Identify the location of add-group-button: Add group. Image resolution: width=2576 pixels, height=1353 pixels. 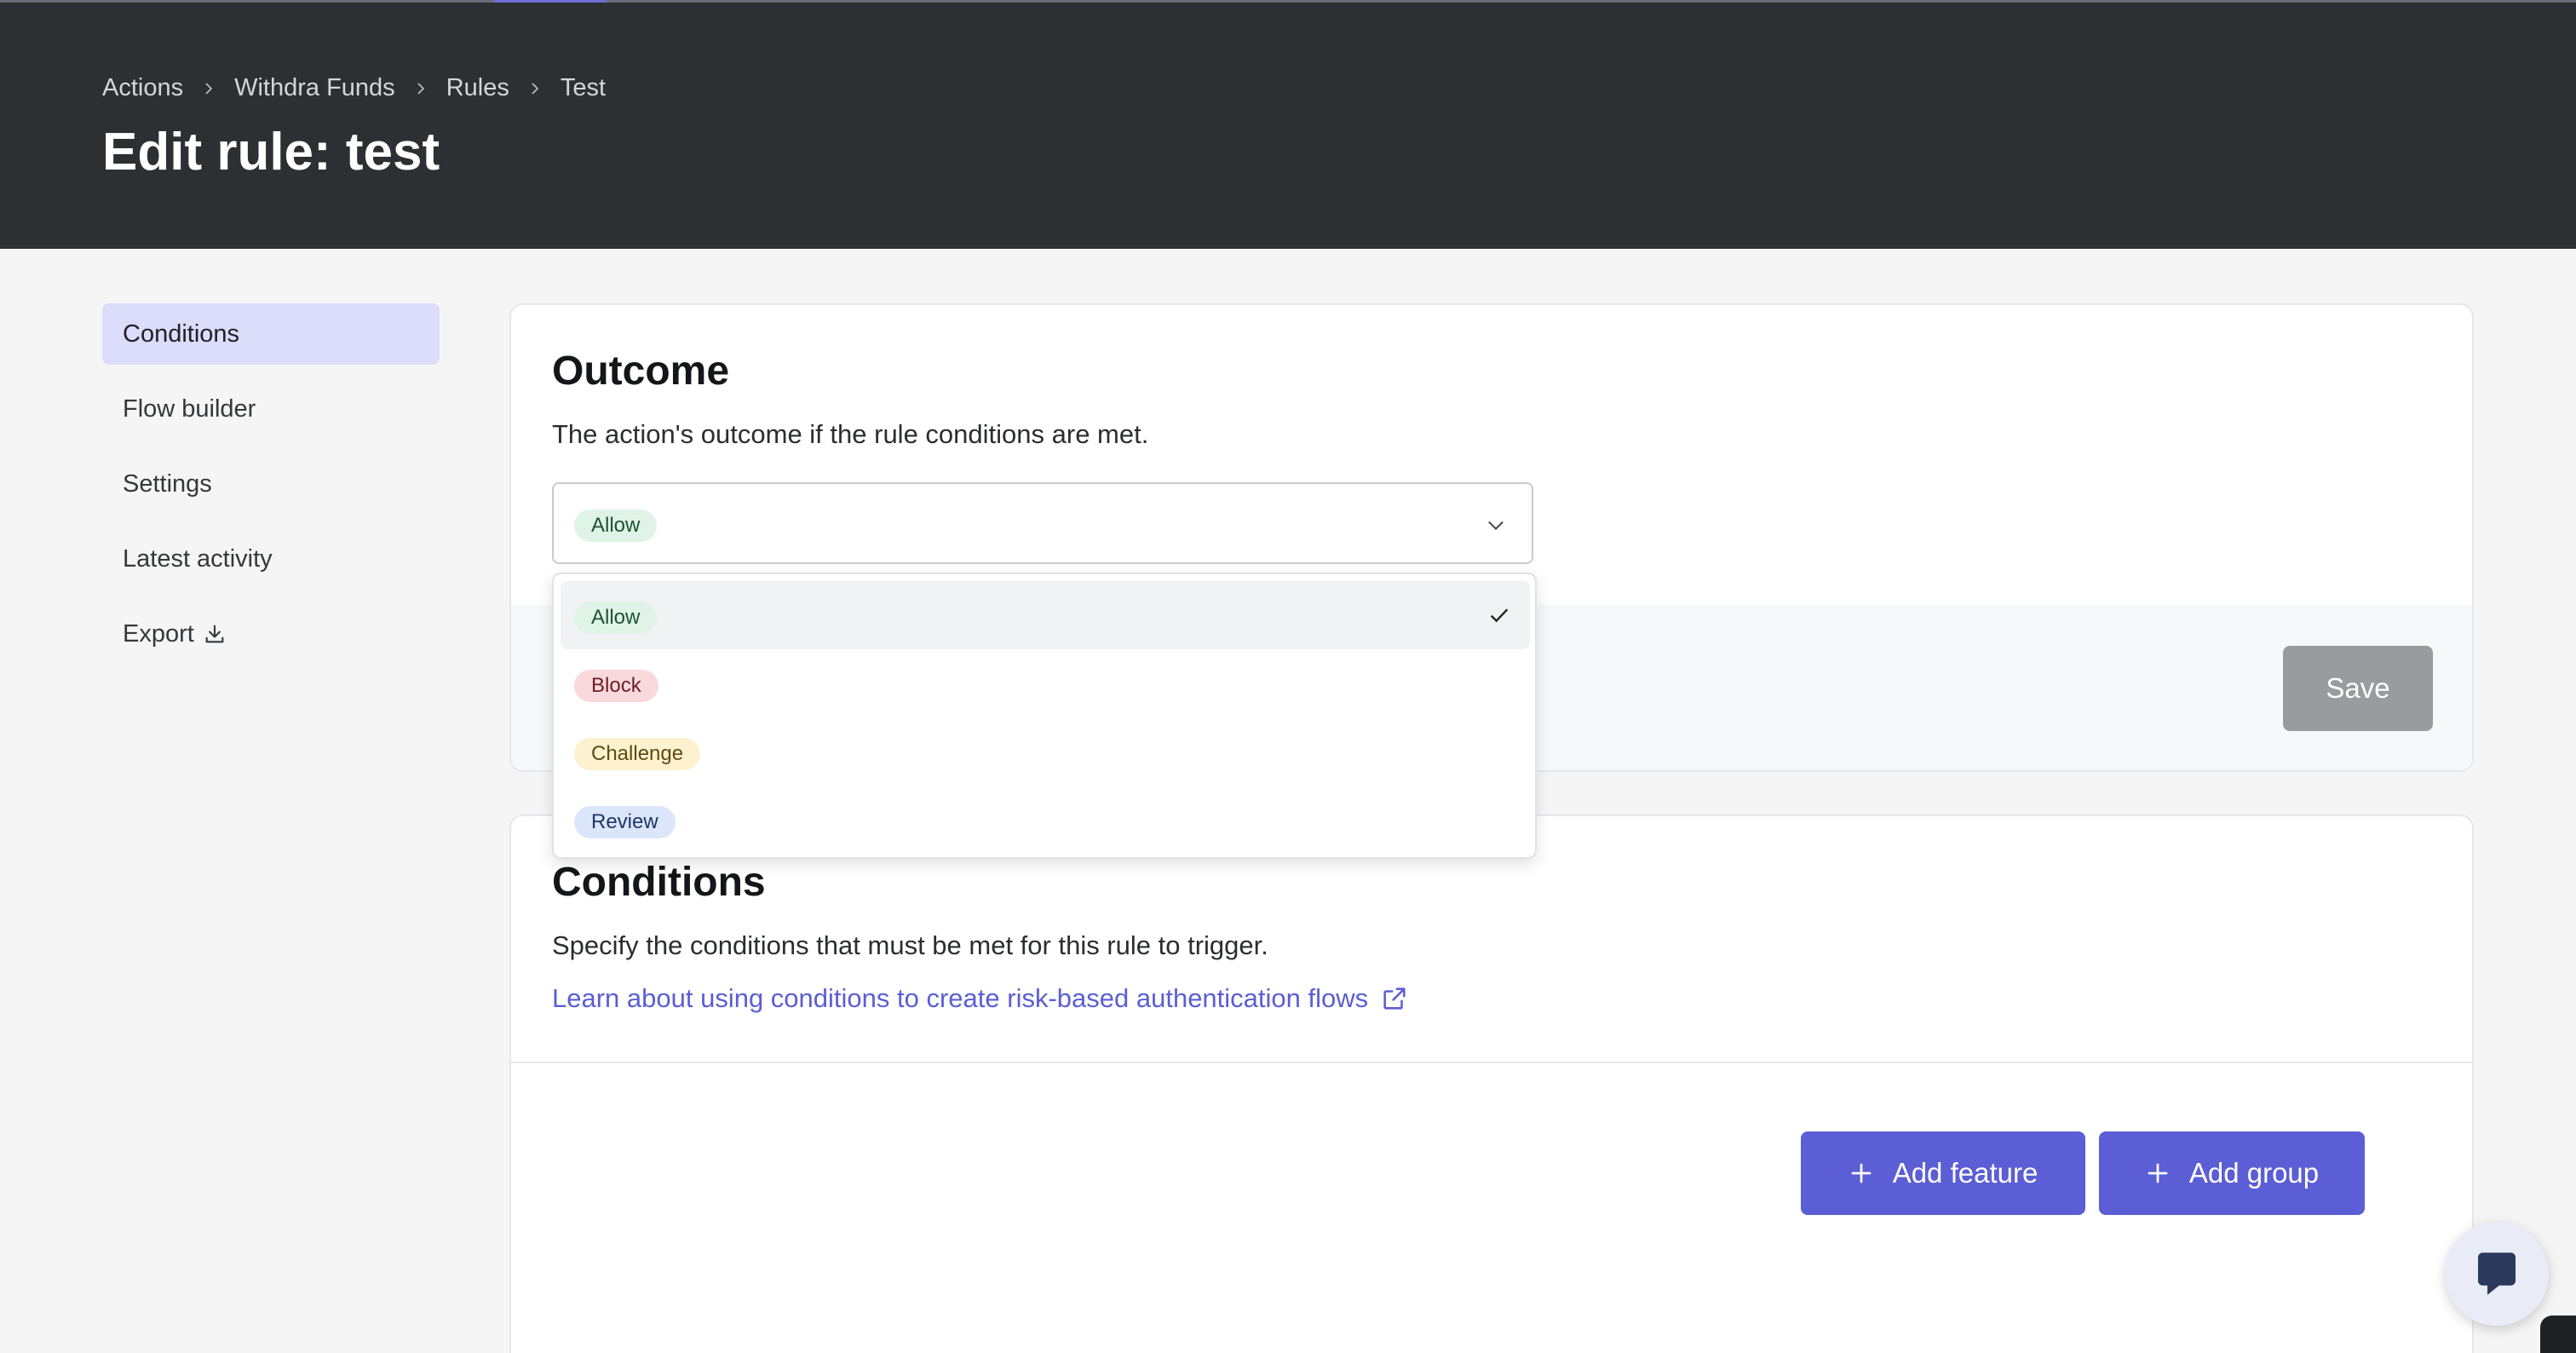
(2232, 1173).